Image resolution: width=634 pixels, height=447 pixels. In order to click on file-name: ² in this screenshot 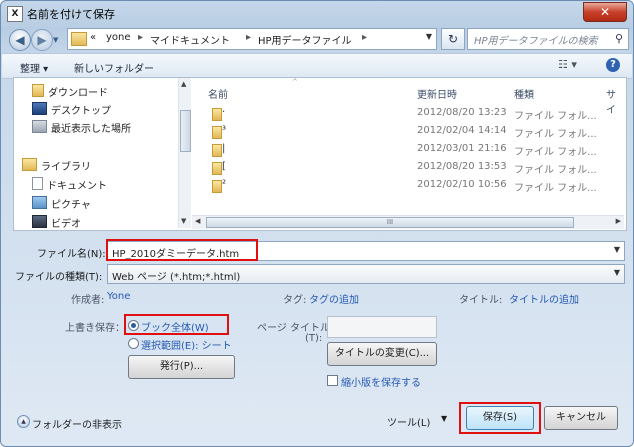, I will do `click(224, 184)`.